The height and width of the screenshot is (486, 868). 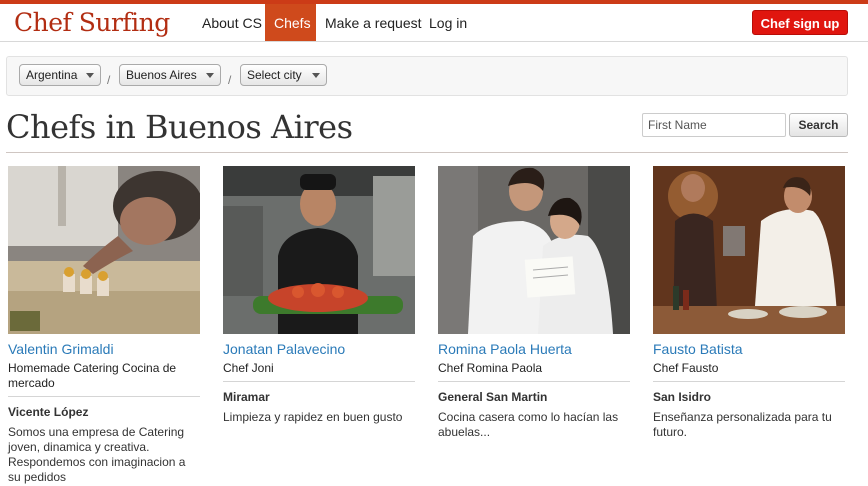 I want to click on chef-location: General San Martin, so click(x=493, y=397).